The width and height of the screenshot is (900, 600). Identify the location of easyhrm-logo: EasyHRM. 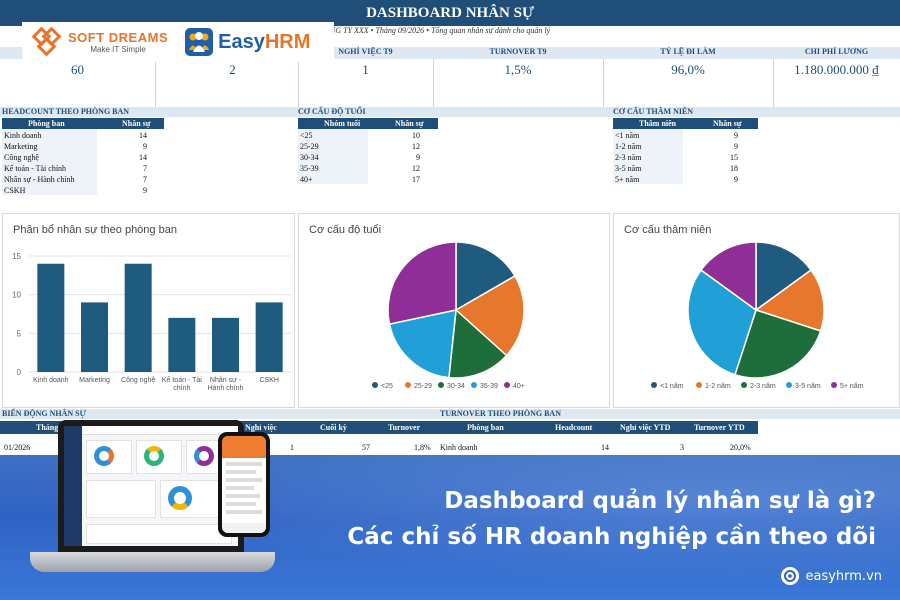
(247, 42).